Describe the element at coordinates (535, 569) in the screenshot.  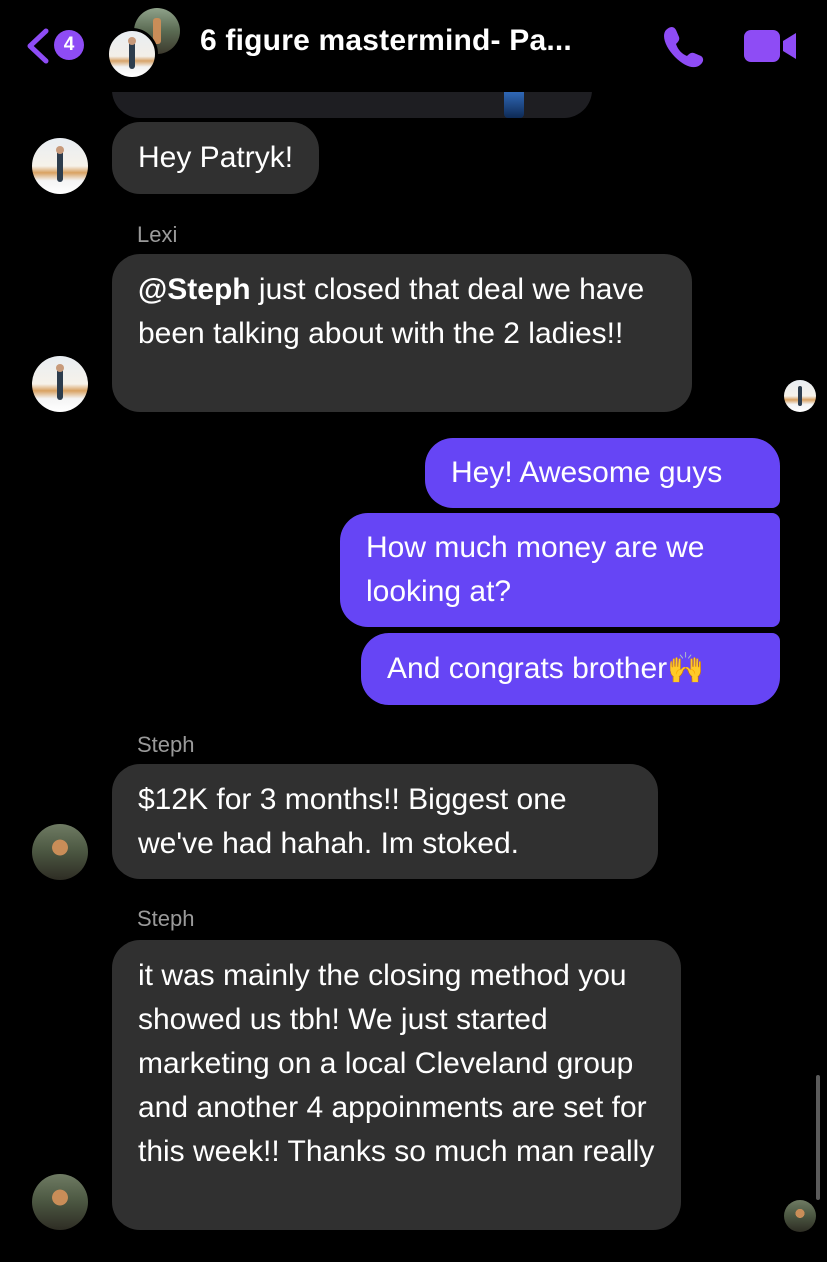
I see `message-text: How much money are we looking at?` at that location.